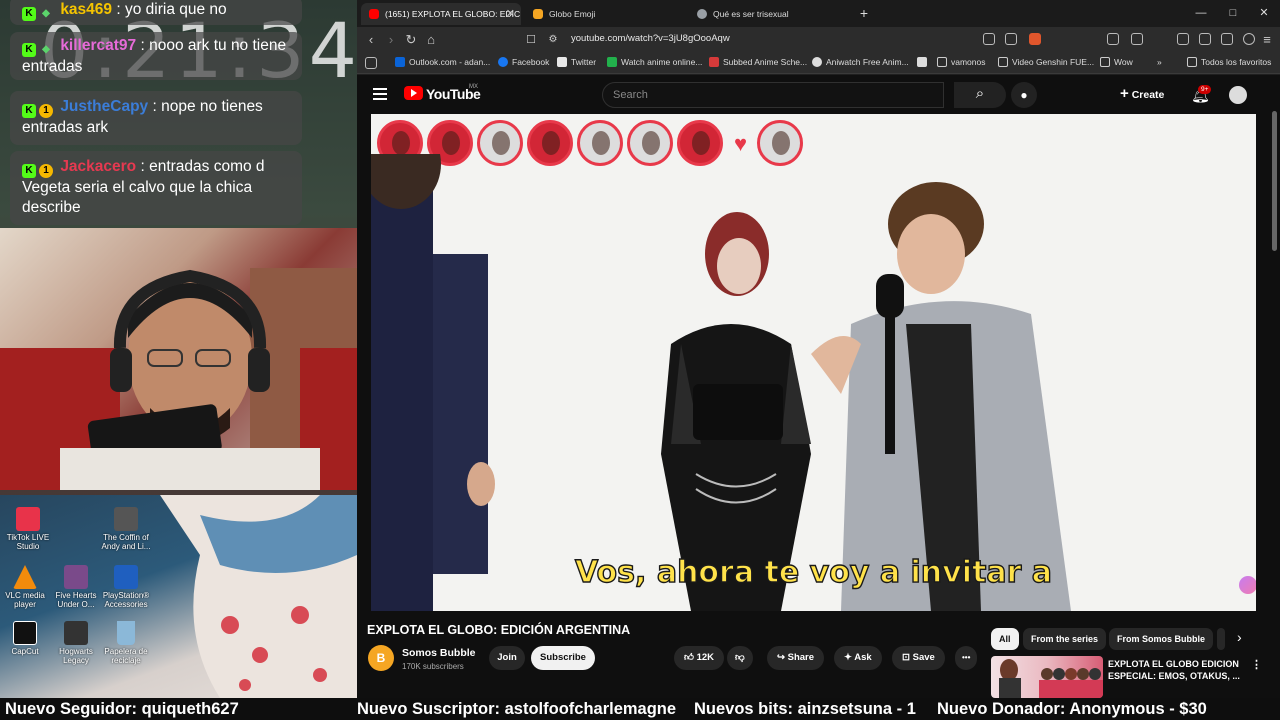  What do you see at coordinates (380, 94) in the screenshot?
I see `hamburger-menu-icon` at bounding box center [380, 94].